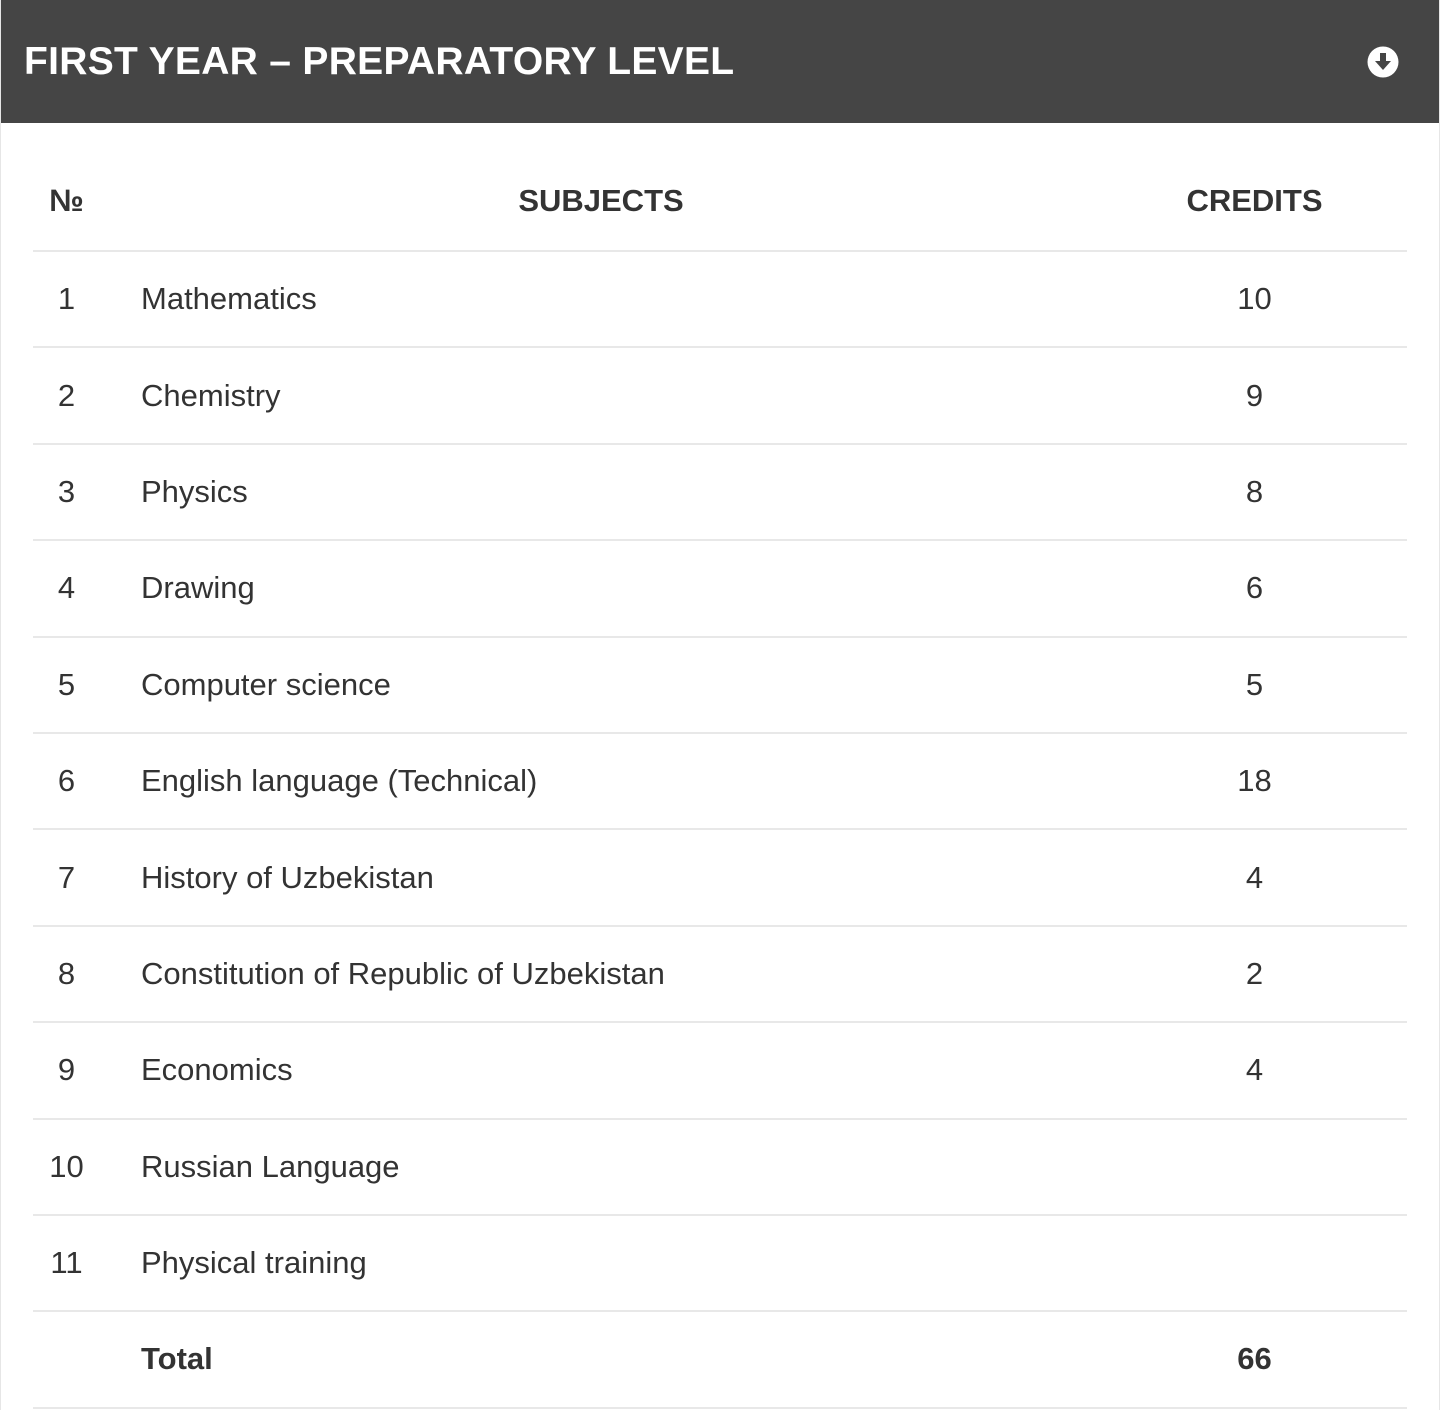 This screenshot has height=1410, width=1440. I want to click on panel-header: FIRST YEAR – PREPARATORY LEVEL, so click(720, 61).